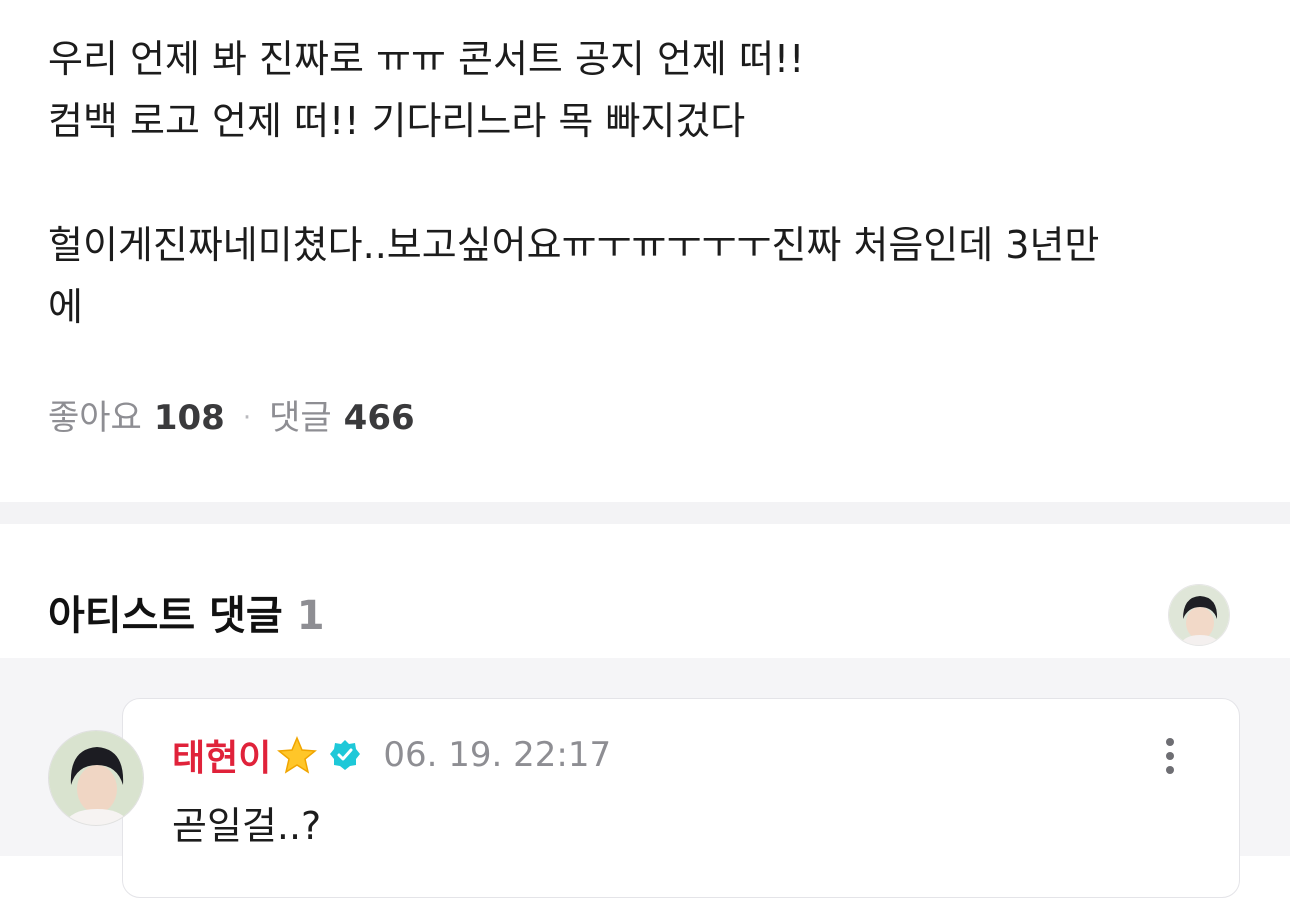  What do you see at coordinates (310, 616) in the screenshot?
I see `artist-comments-count: 1` at bounding box center [310, 616].